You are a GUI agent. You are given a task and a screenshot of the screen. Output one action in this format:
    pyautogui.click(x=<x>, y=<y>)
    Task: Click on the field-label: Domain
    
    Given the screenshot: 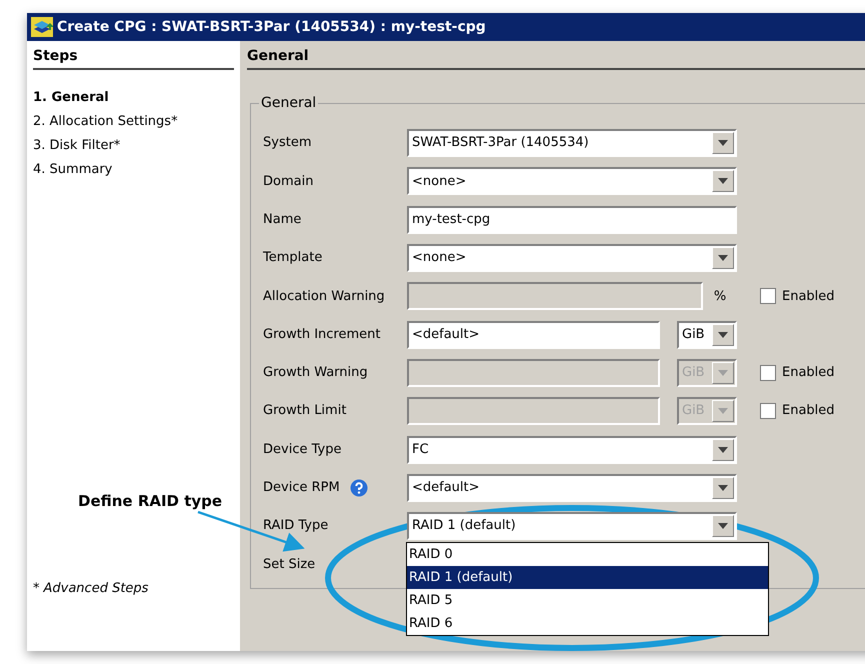 What is the action you would take?
    pyautogui.click(x=288, y=181)
    